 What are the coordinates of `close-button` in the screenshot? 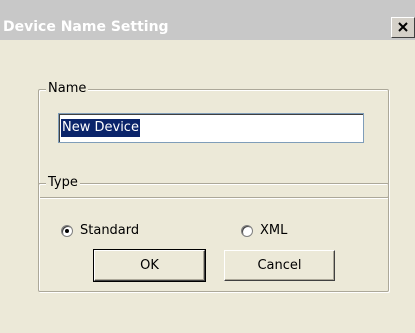 It's located at (403, 27).